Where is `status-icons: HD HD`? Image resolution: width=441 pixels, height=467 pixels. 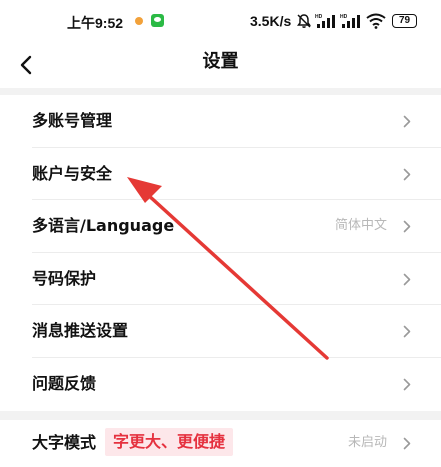 status-icons: HD HD is located at coordinates (341, 21).